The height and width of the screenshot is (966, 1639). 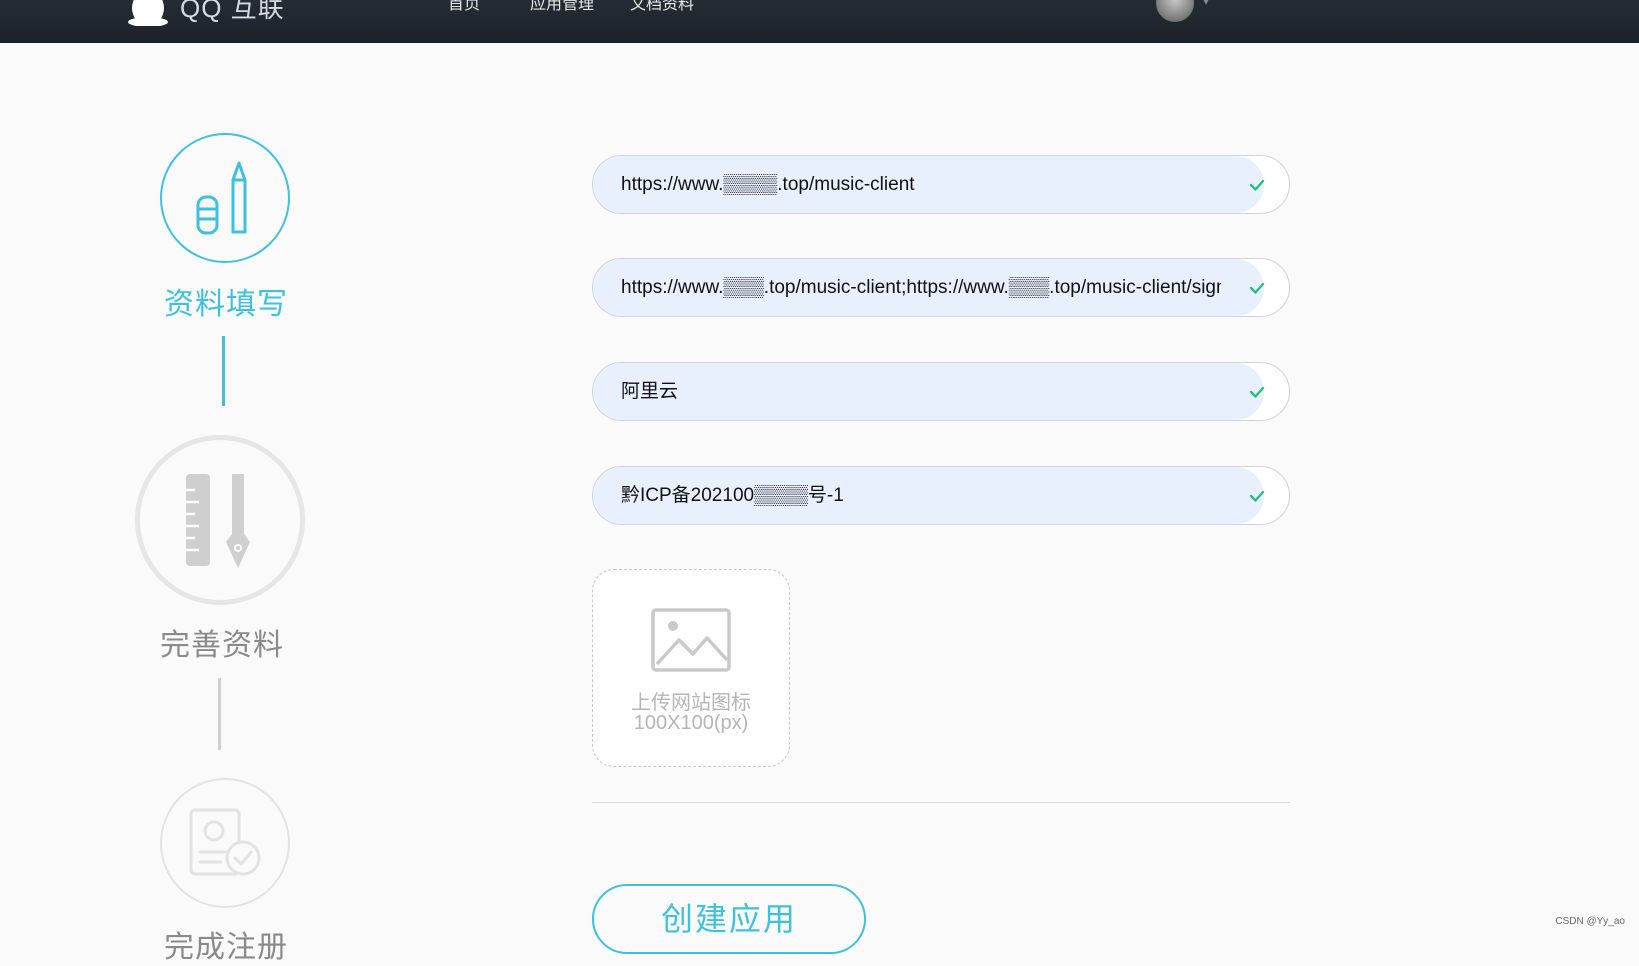 What do you see at coordinates (1175, 11) in the screenshot?
I see `avatar` at bounding box center [1175, 11].